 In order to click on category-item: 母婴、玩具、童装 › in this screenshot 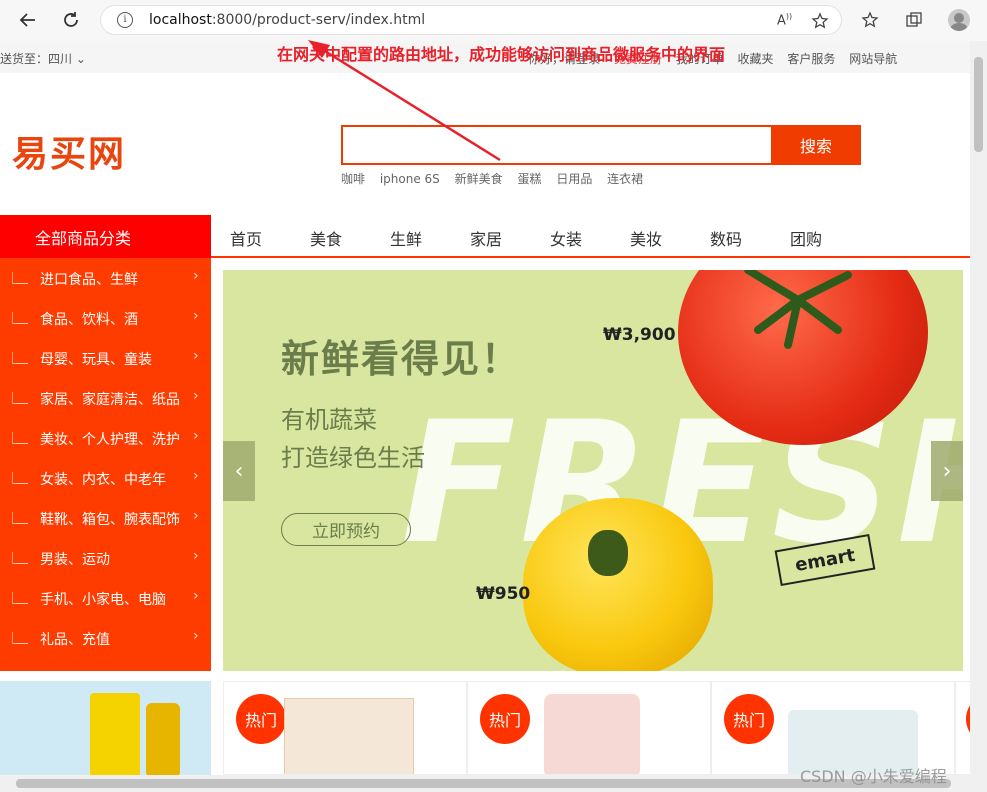, I will do `click(105, 358)`.